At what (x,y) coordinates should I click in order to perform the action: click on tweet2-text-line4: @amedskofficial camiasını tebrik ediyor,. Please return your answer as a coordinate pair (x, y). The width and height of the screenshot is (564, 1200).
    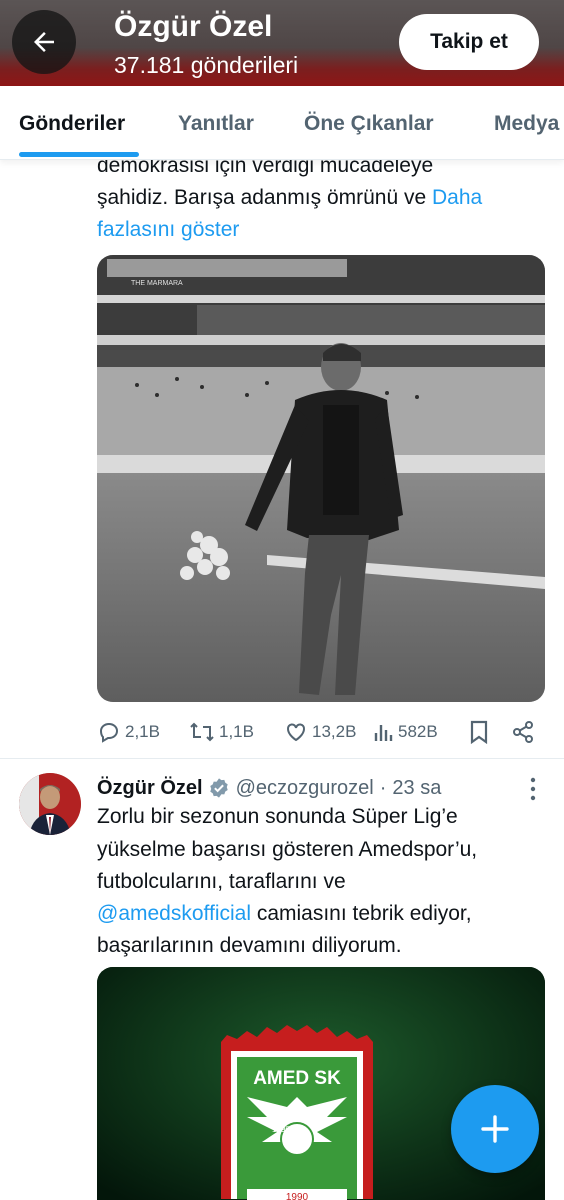
    Looking at the image, I should click on (284, 914).